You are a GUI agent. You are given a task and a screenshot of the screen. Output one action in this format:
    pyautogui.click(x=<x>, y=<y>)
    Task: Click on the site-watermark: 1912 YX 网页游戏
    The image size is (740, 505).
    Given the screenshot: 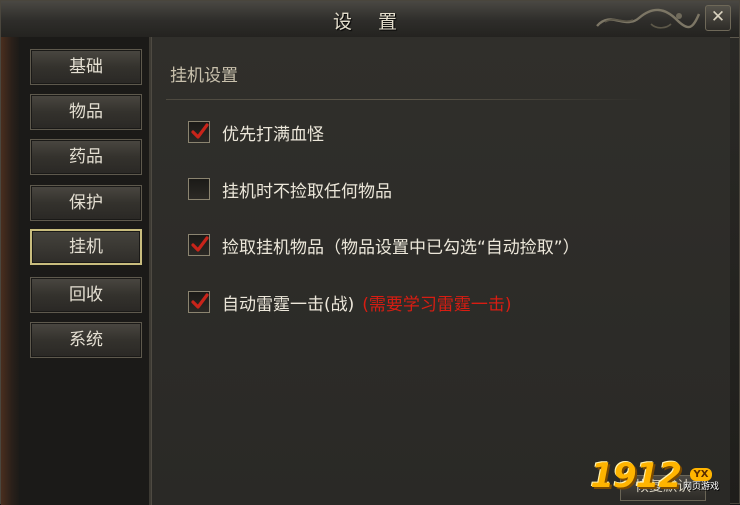 What is the action you would take?
    pyautogui.click(x=654, y=476)
    